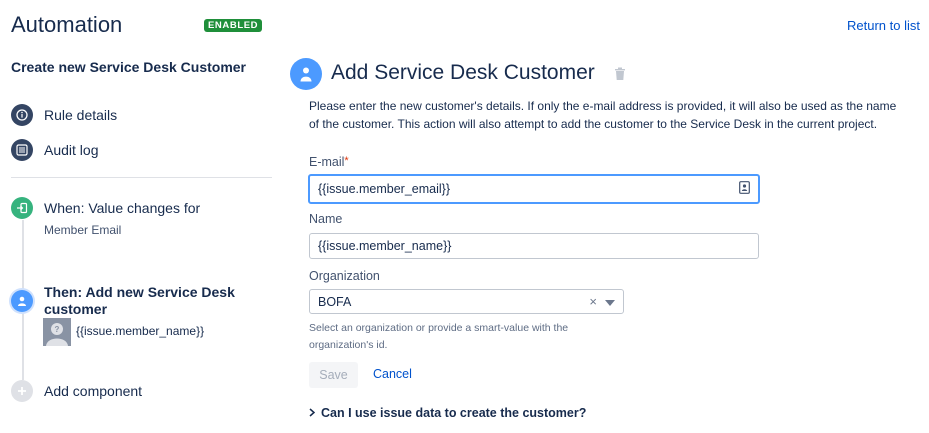 The width and height of the screenshot is (929, 433). Describe the element at coordinates (346, 161) in the screenshot. I see `required-marker: *` at that location.